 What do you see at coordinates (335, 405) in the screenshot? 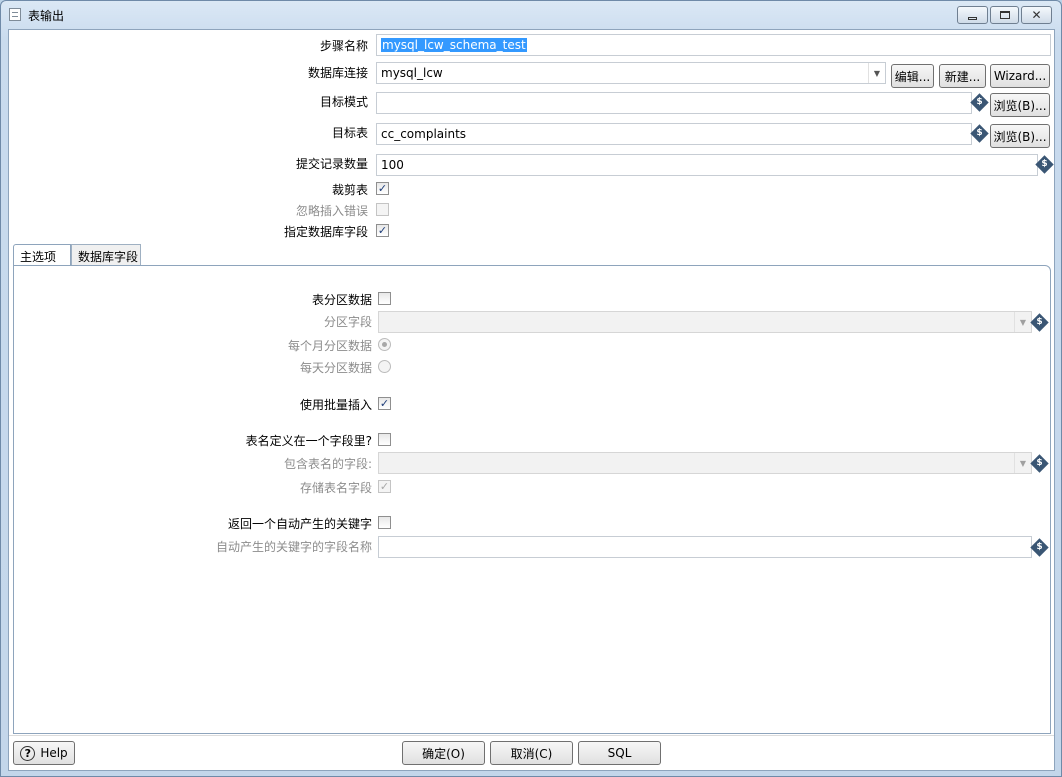
I see `batch-insert-label: 使用批量插入` at bounding box center [335, 405].